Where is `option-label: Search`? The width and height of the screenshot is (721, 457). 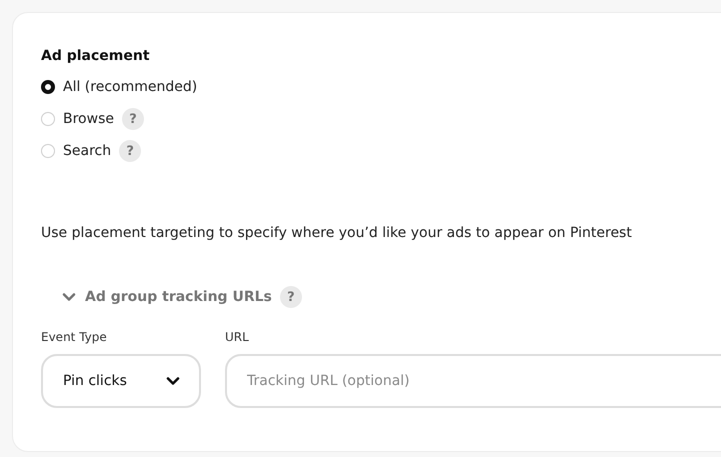 option-label: Search is located at coordinates (87, 151).